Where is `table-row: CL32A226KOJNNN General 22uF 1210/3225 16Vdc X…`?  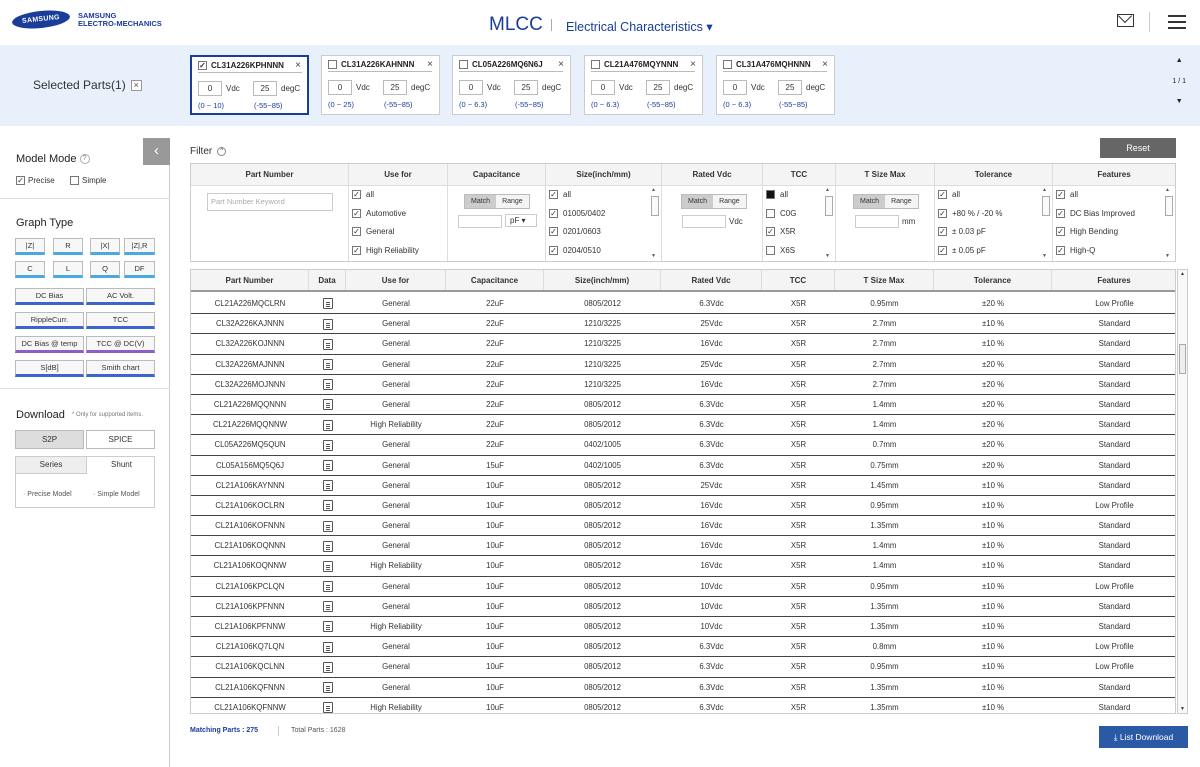
table-row: CL32A226KOJNNN General 22uF 1210/3225 16Vdc X… is located at coordinates (683, 344).